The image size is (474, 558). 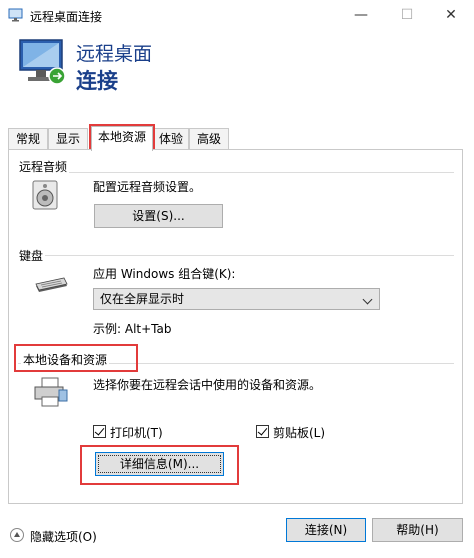 I want to click on header-banner: 远程桌面 连接, so click(x=237, y=66).